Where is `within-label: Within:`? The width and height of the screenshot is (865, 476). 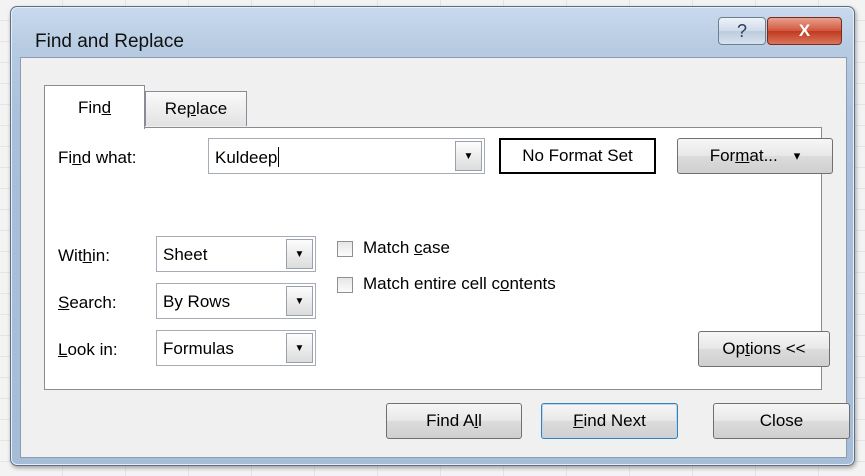 within-label: Within: is located at coordinates (84, 255).